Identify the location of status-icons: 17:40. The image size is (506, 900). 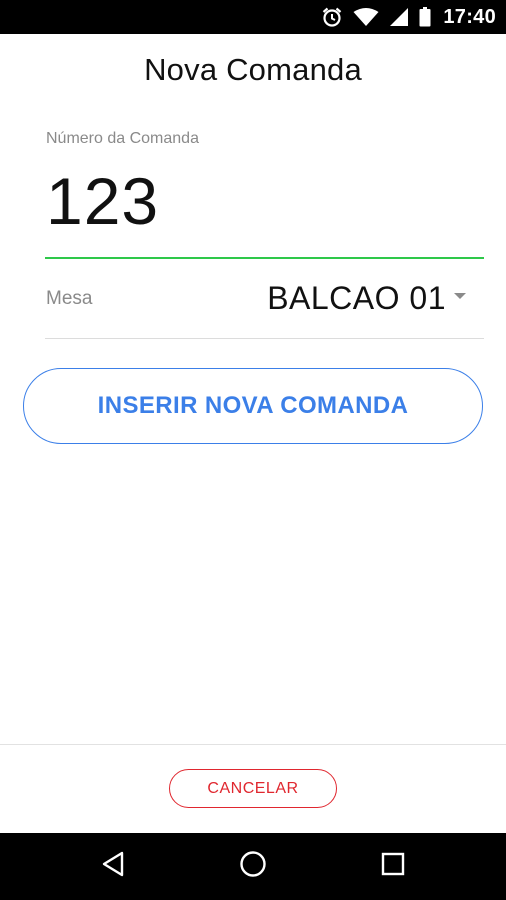
(408, 17).